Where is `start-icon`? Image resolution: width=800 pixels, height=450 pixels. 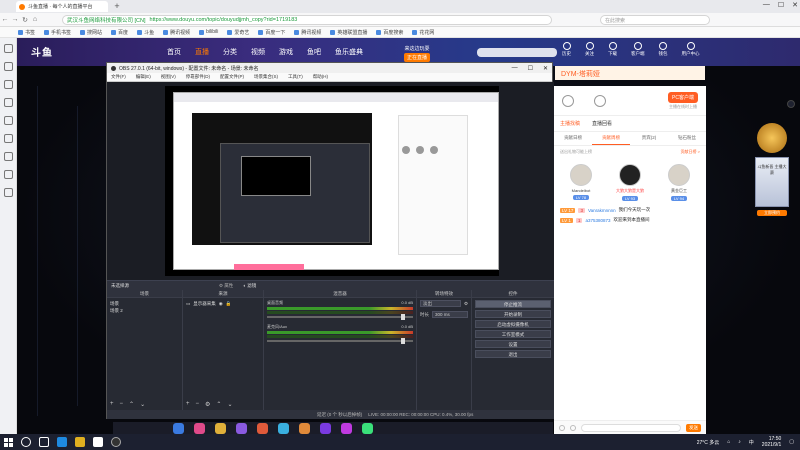
start-icon is located at coordinates (8, 442).